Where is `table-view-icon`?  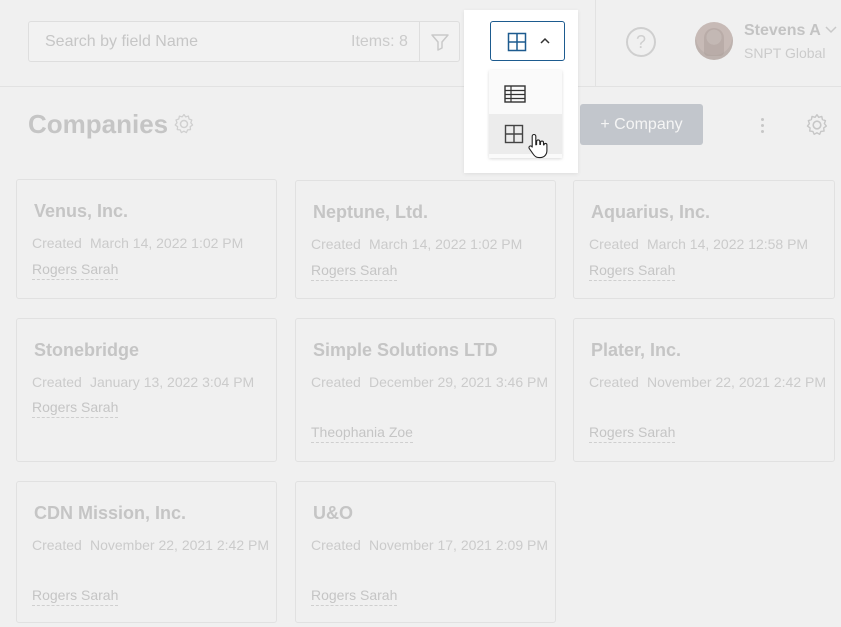
table-view-icon is located at coordinates (515, 94).